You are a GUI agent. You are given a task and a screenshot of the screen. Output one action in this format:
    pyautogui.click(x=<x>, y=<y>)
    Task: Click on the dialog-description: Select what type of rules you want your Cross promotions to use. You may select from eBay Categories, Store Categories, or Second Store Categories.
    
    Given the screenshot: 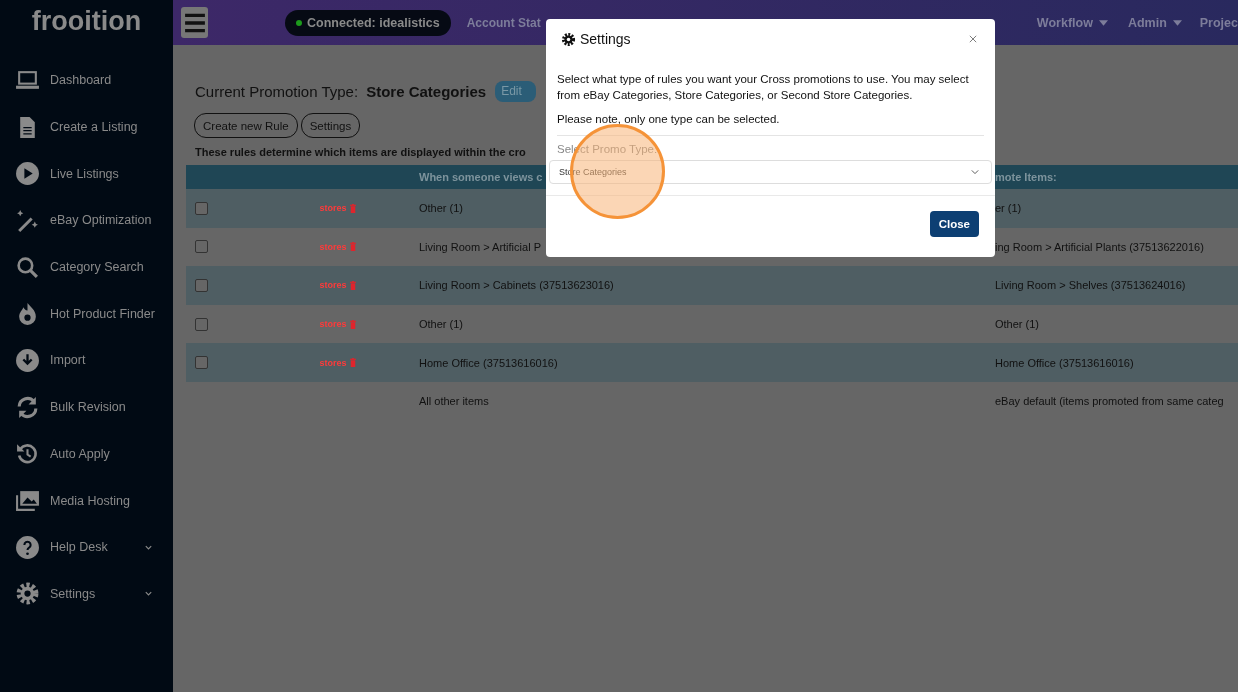 What is the action you would take?
    pyautogui.click(x=763, y=87)
    